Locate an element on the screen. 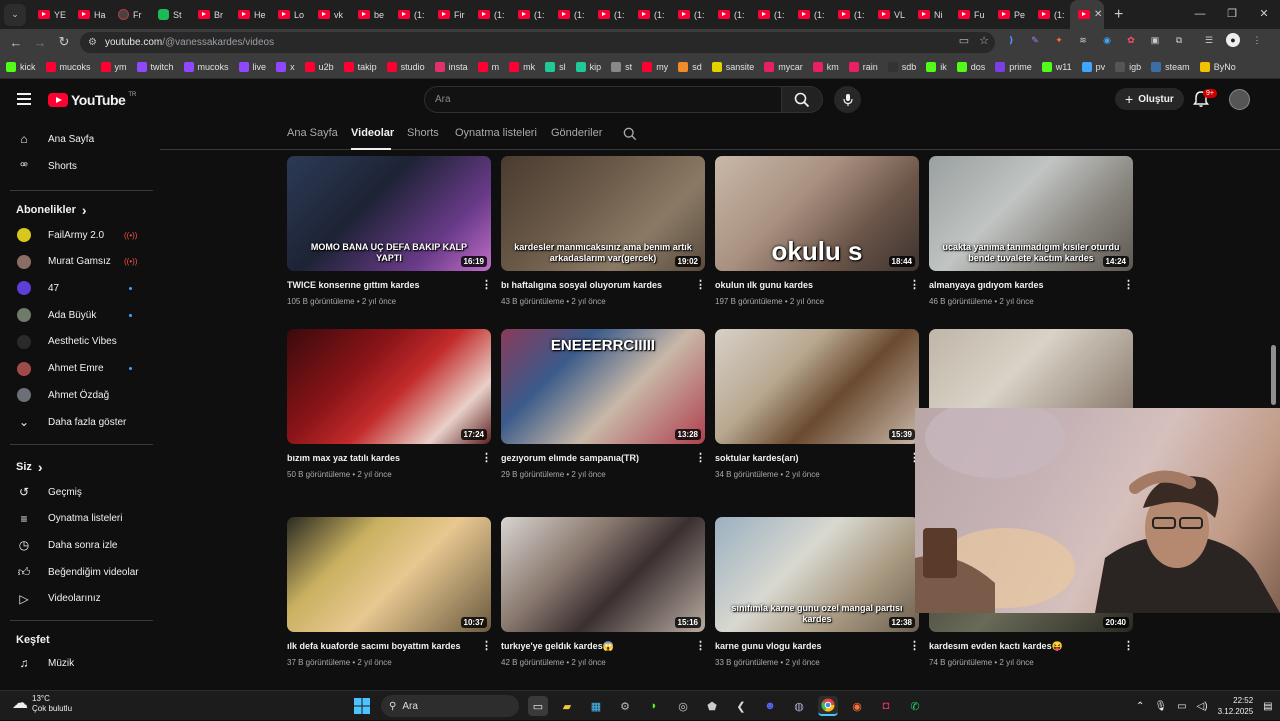  extension-icon: ≋ is located at coordinates (1083, 40).